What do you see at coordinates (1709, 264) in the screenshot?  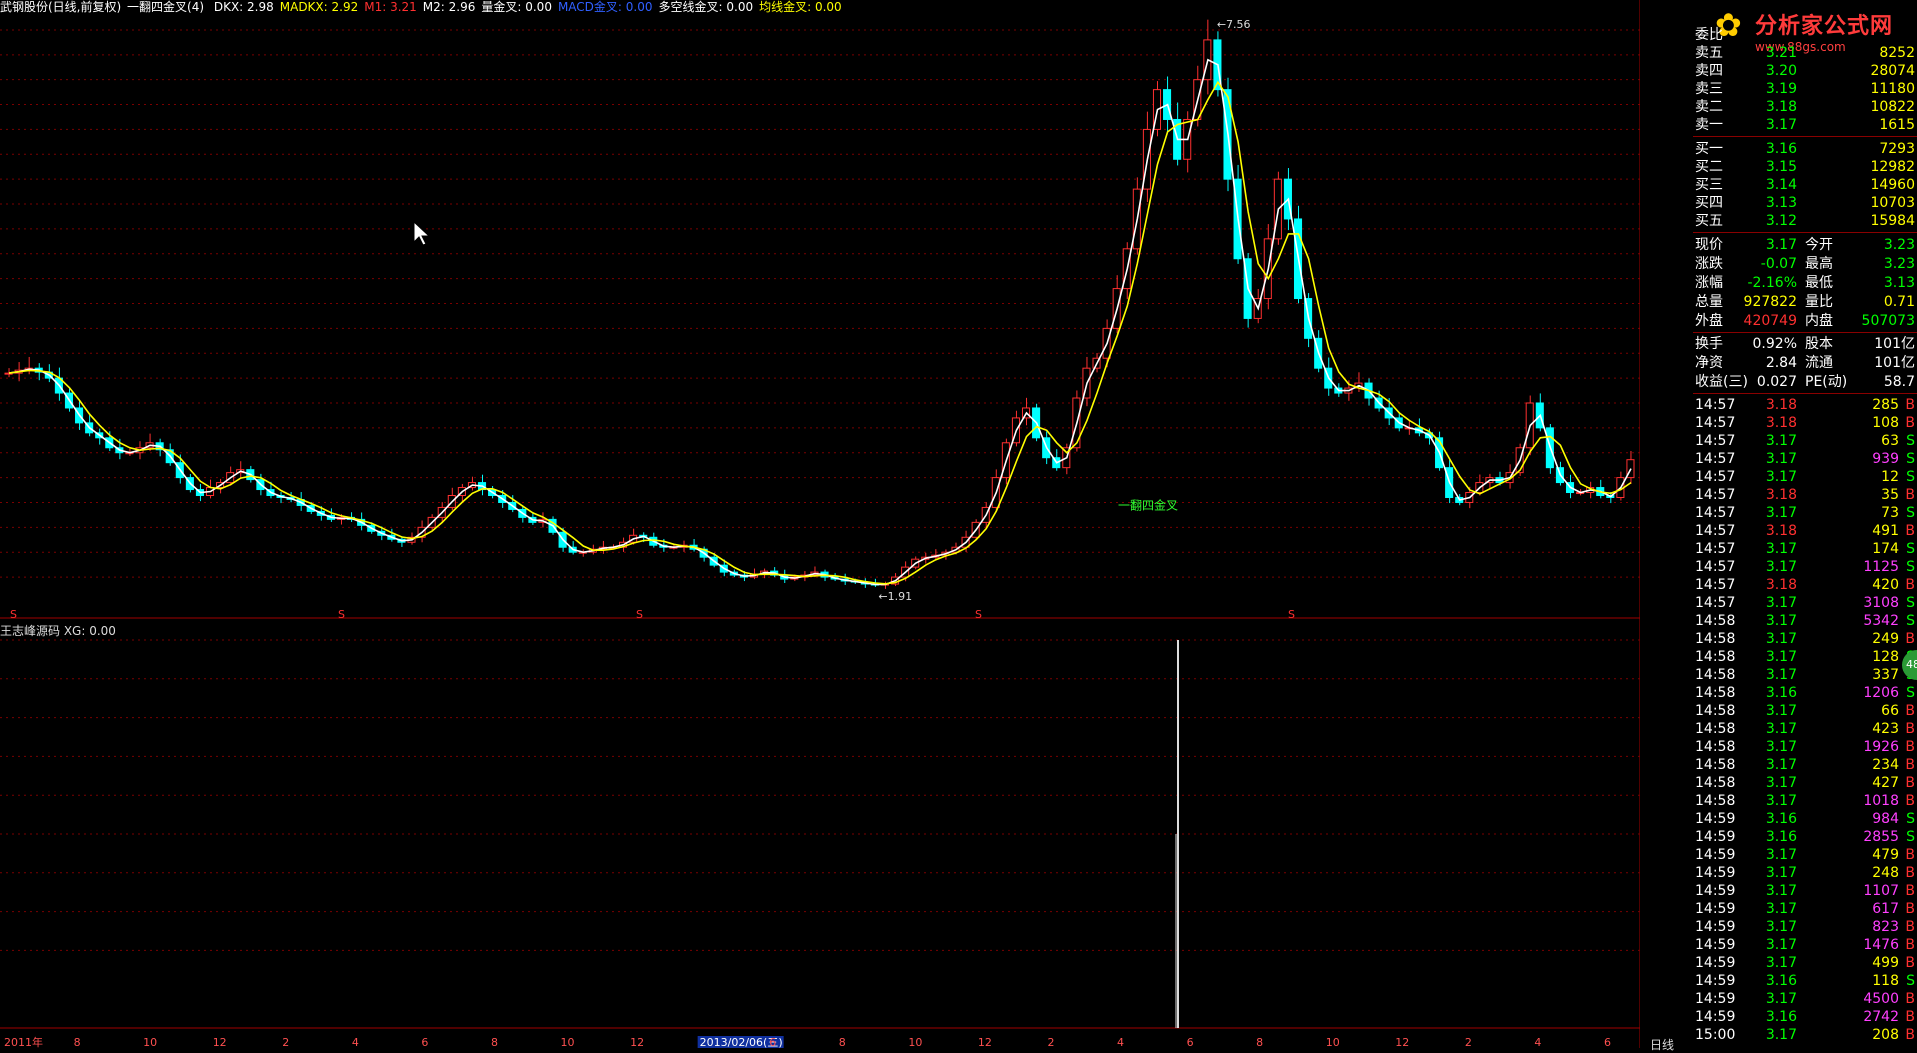 I see `stat-label: 涨跌` at bounding box center [1709, 264].